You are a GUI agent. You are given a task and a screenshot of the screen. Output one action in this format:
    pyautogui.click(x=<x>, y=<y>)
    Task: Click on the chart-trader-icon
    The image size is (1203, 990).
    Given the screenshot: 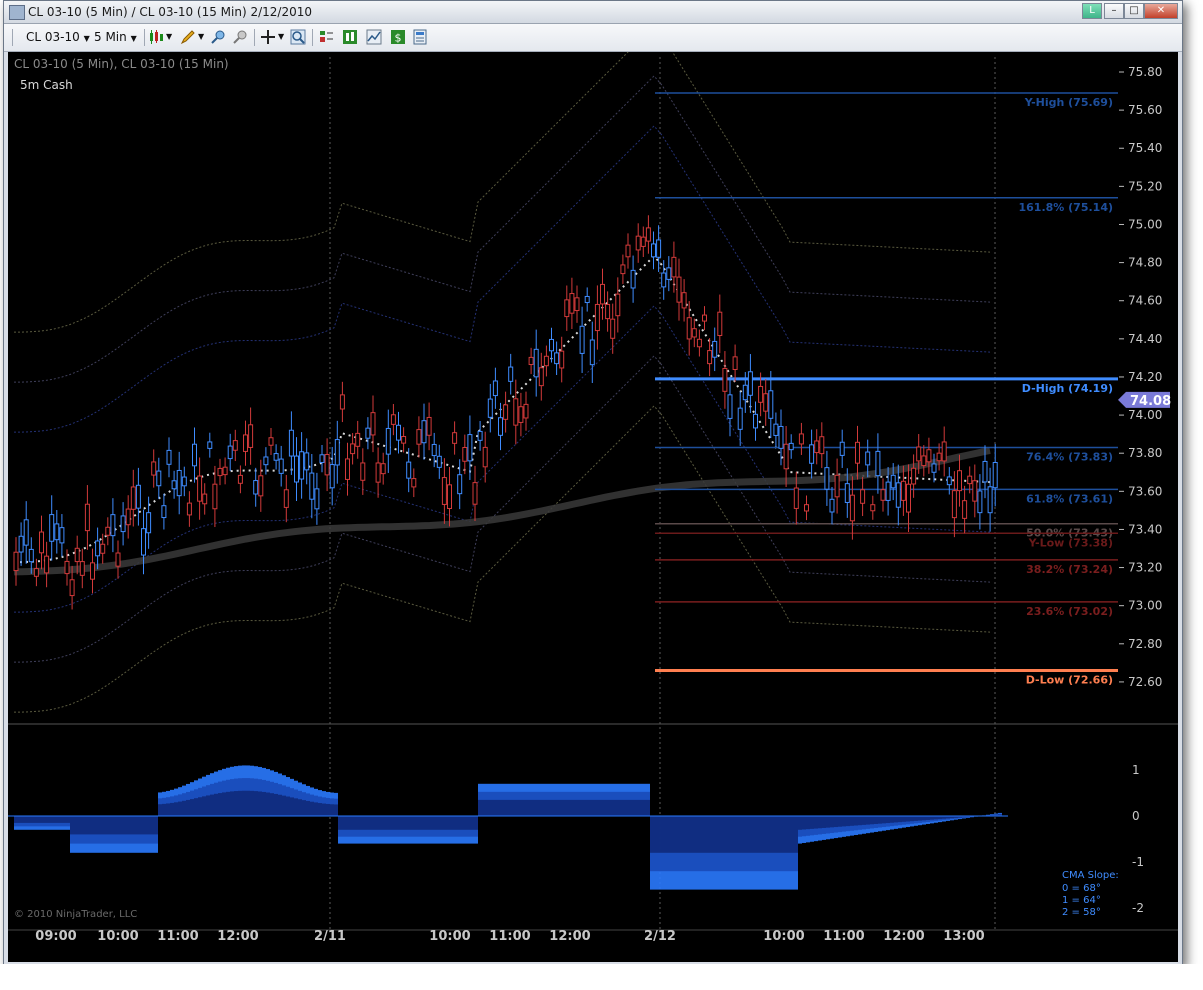 What is the action you would take?
    pyautogui.click(x=350, y=37)
    